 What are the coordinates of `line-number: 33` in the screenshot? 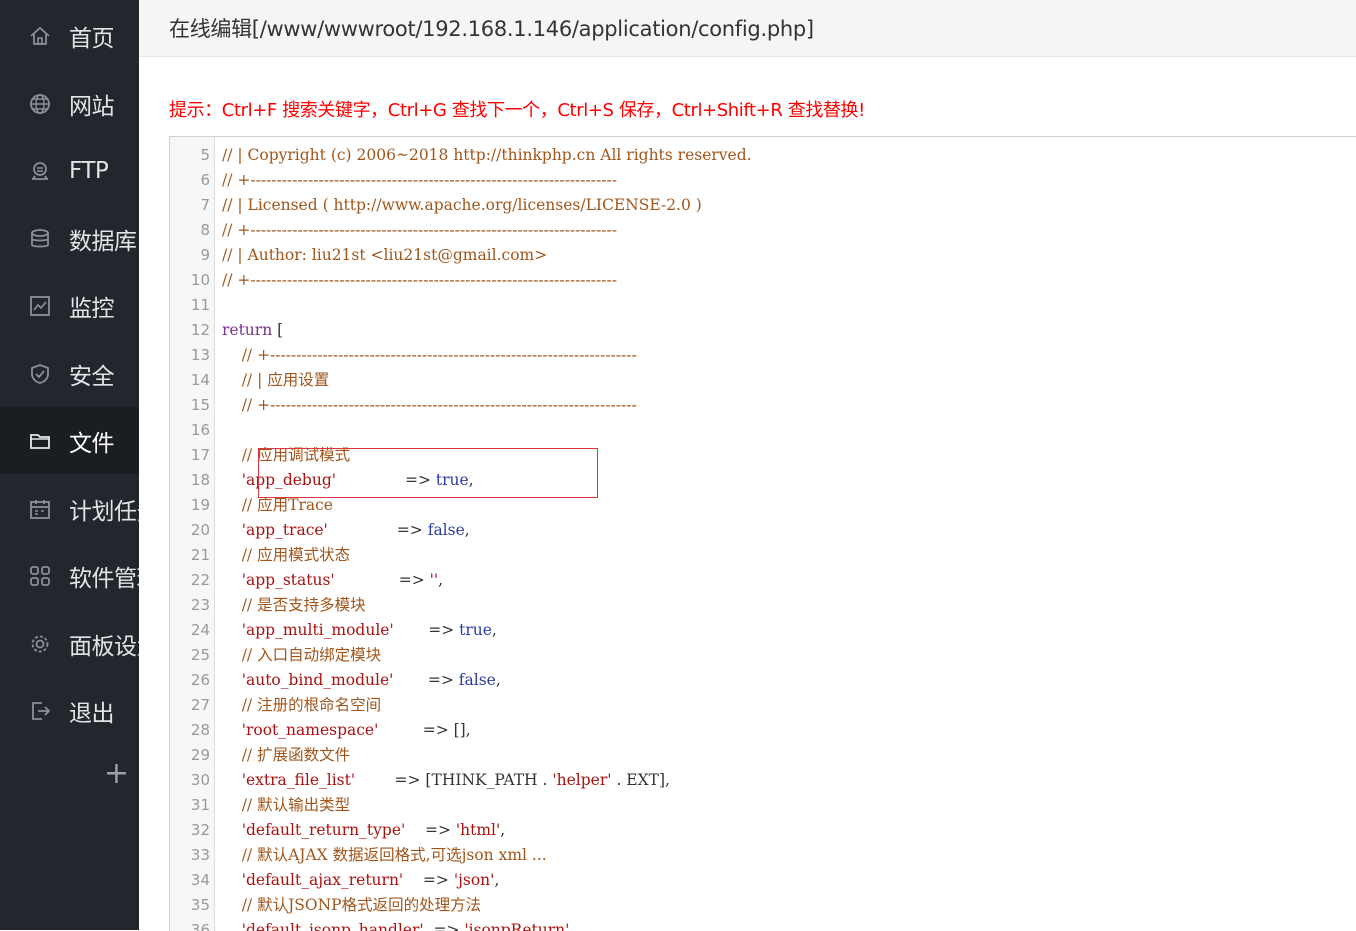 It's located at (200, 855).